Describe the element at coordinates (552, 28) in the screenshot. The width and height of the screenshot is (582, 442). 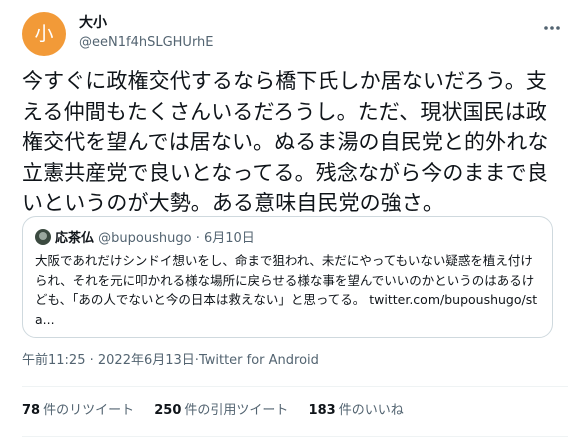
I see `more-horizontal-icon` at that location.